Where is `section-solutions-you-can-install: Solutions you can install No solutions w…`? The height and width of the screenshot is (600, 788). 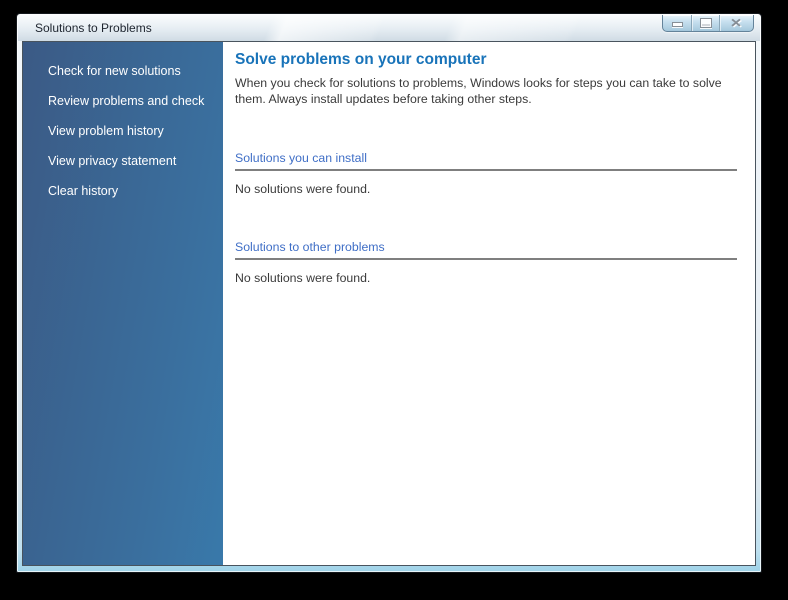
section-solutions-you-can-install: Solutions you can install No solutions w… is located at coordinates (486, 173).